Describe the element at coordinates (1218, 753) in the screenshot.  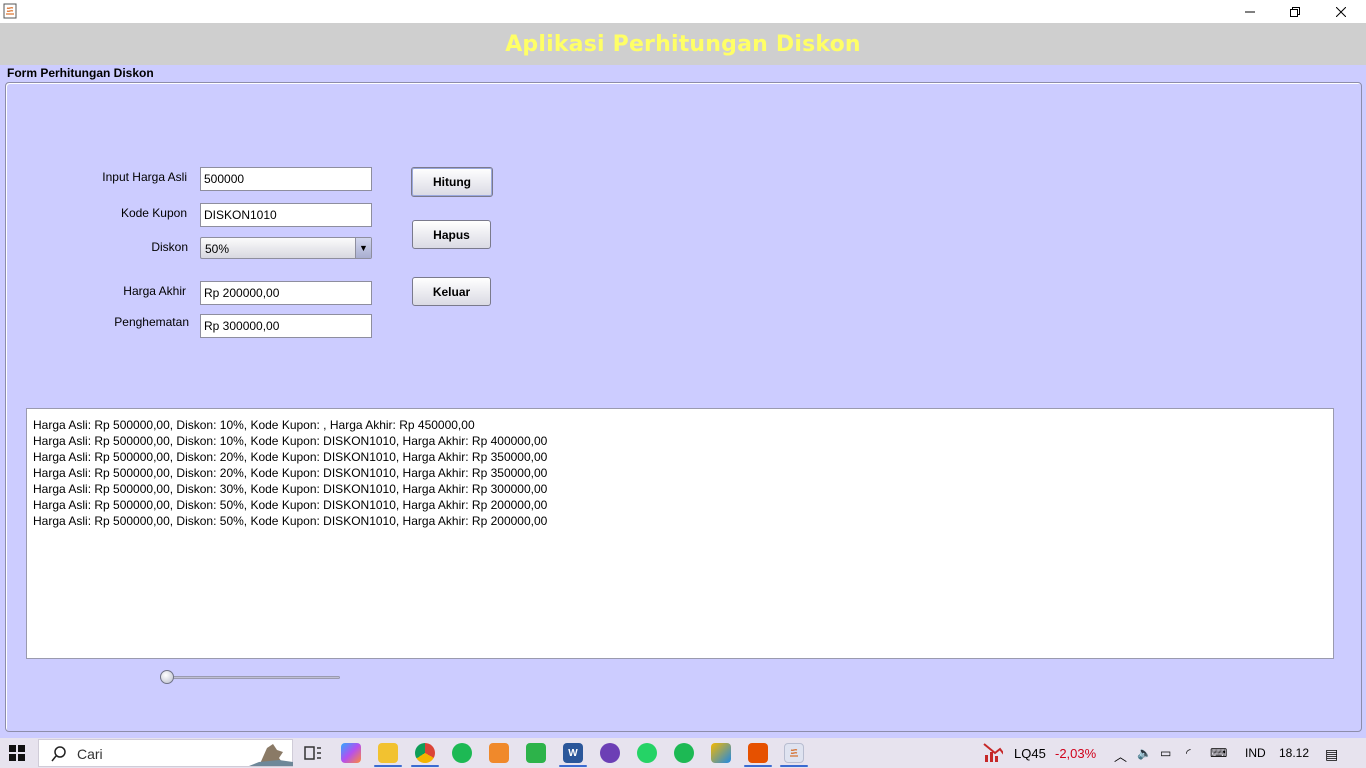
I see `keyboard-icon: ⌨` at that location.